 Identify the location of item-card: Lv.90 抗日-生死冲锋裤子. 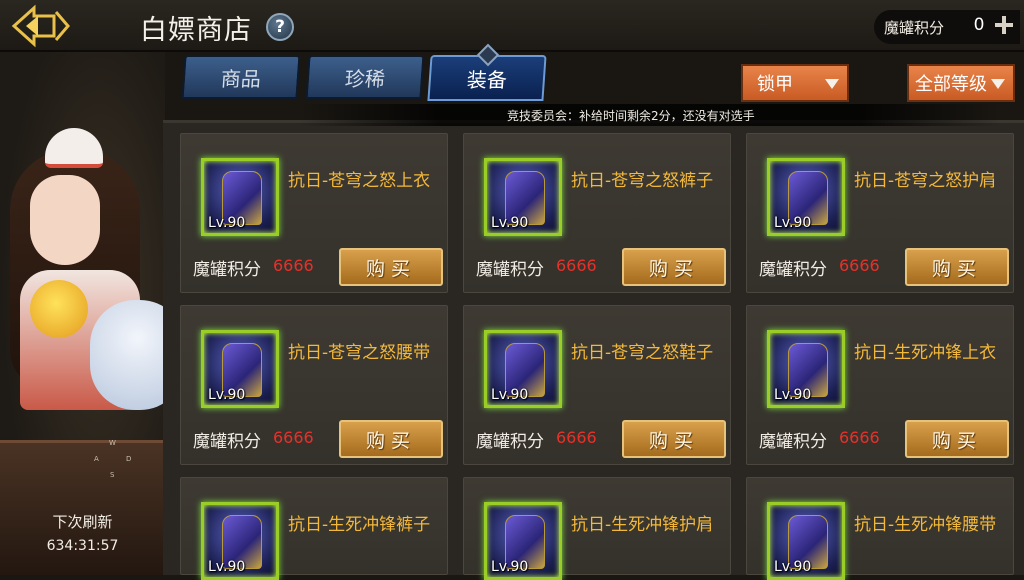
(314, 528).